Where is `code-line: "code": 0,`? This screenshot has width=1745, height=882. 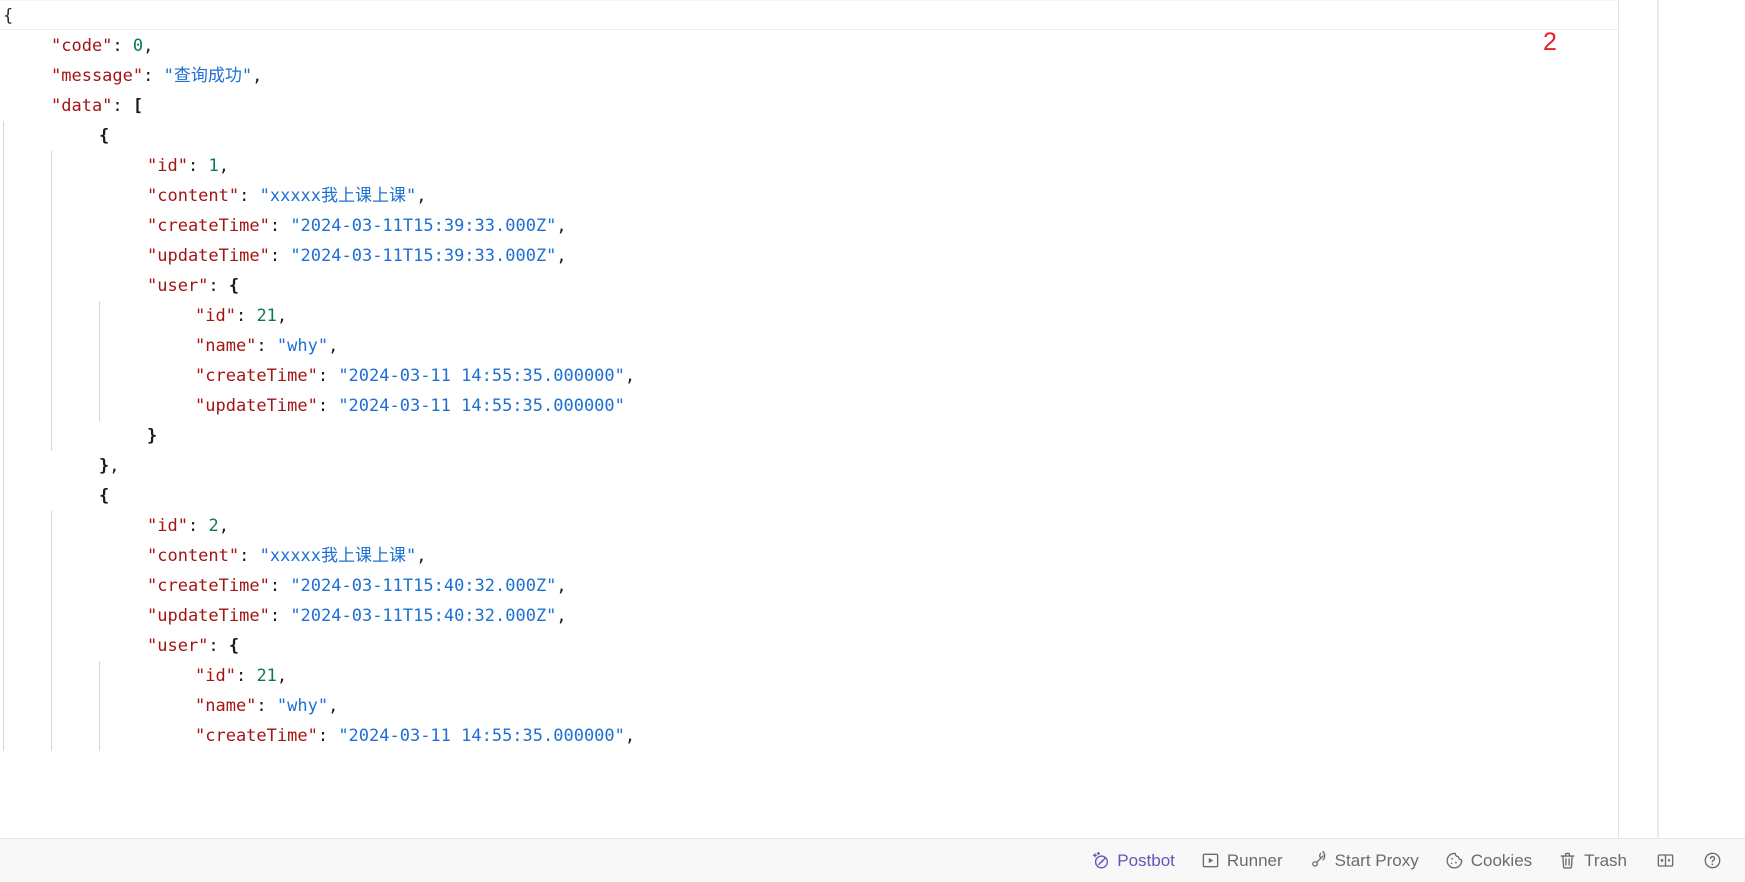 code-line: "code": 0, is located at coordinates (809, 46).